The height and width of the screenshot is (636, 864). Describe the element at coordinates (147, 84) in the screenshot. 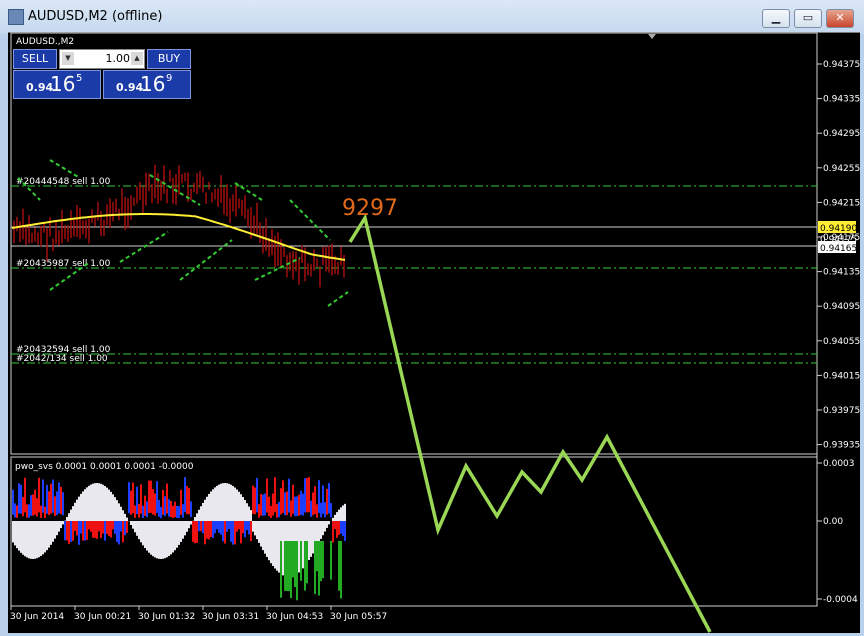

I see `ask-price-button: 0.94 16 9` at that location.